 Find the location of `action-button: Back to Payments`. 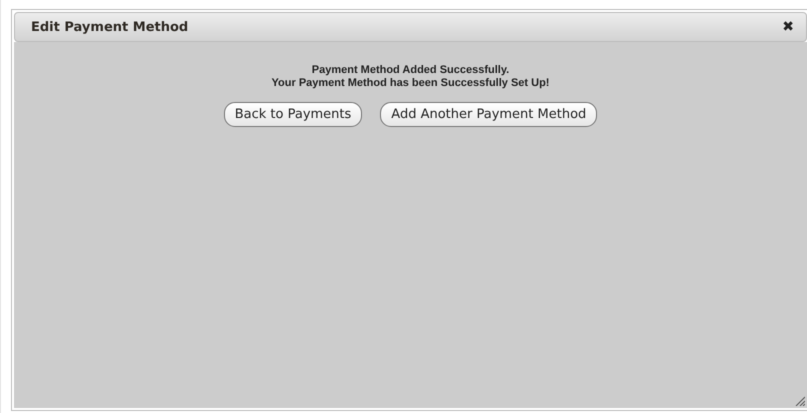

action-button: Back to Payments is located at coordinates (293, 114).